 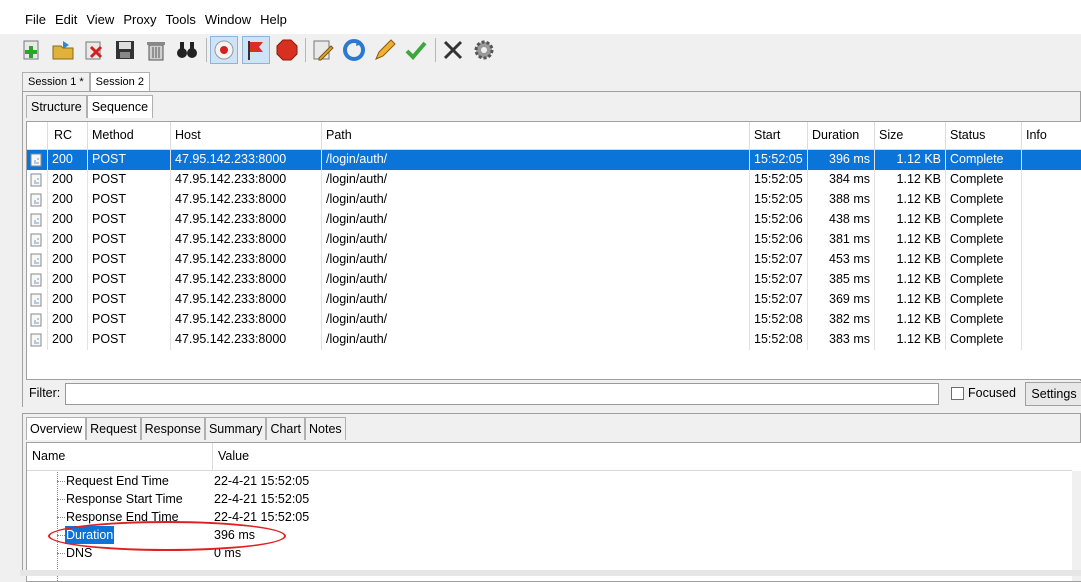 What do you see at coordinates (1051, 136) in the screenshot?
I see `column-header-info: Info` at bounding box center [1051, 136].